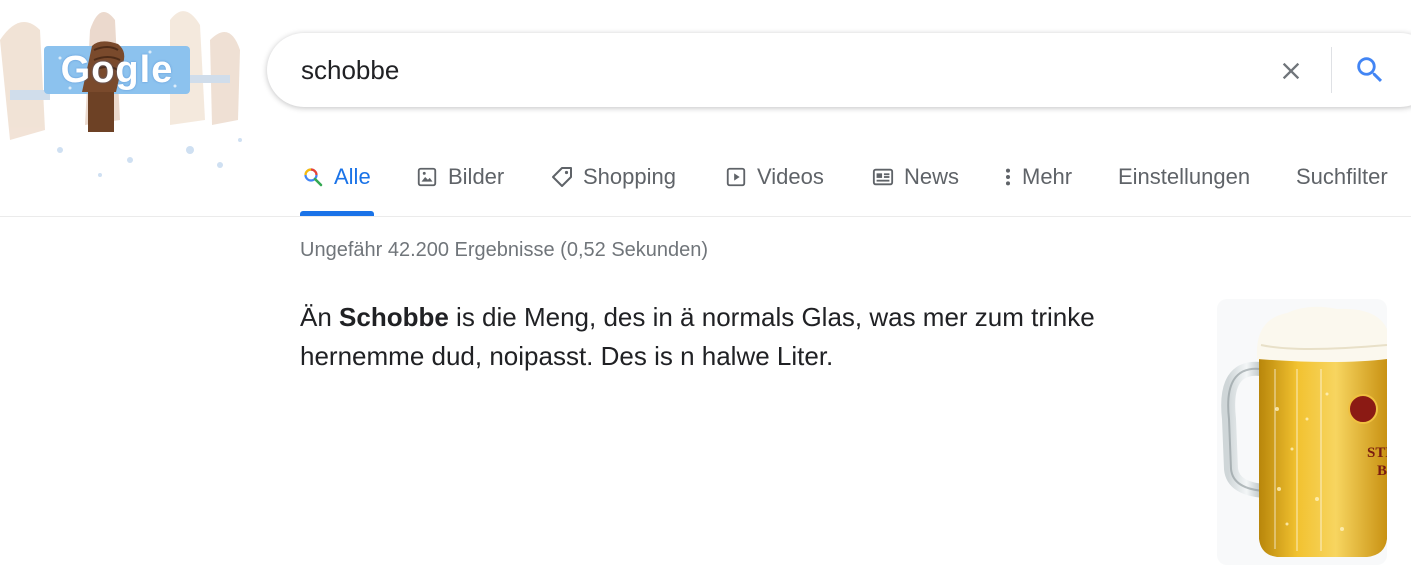  I want to click on tab-einstellungen: Einstellungen, so click(1184, 177).